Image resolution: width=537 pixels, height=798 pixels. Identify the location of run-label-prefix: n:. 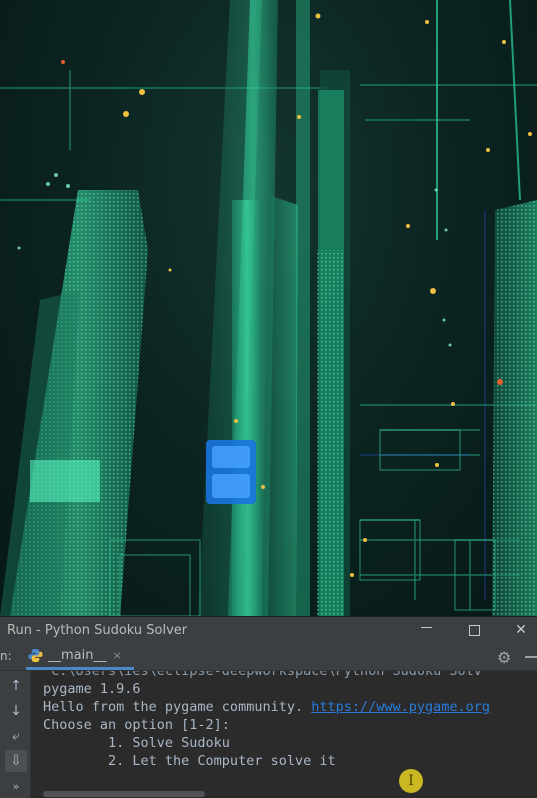
(6, 656).